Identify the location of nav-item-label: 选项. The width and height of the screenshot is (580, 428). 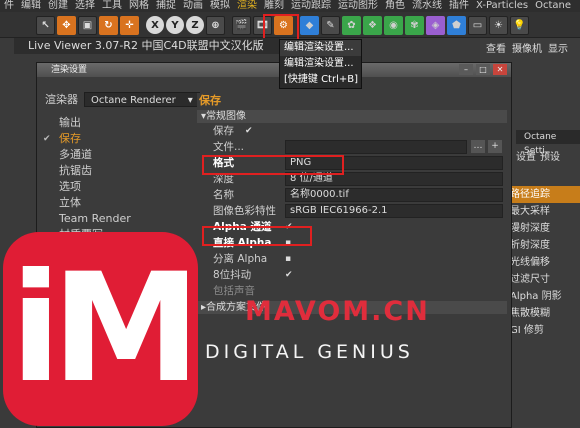
(70, 186).